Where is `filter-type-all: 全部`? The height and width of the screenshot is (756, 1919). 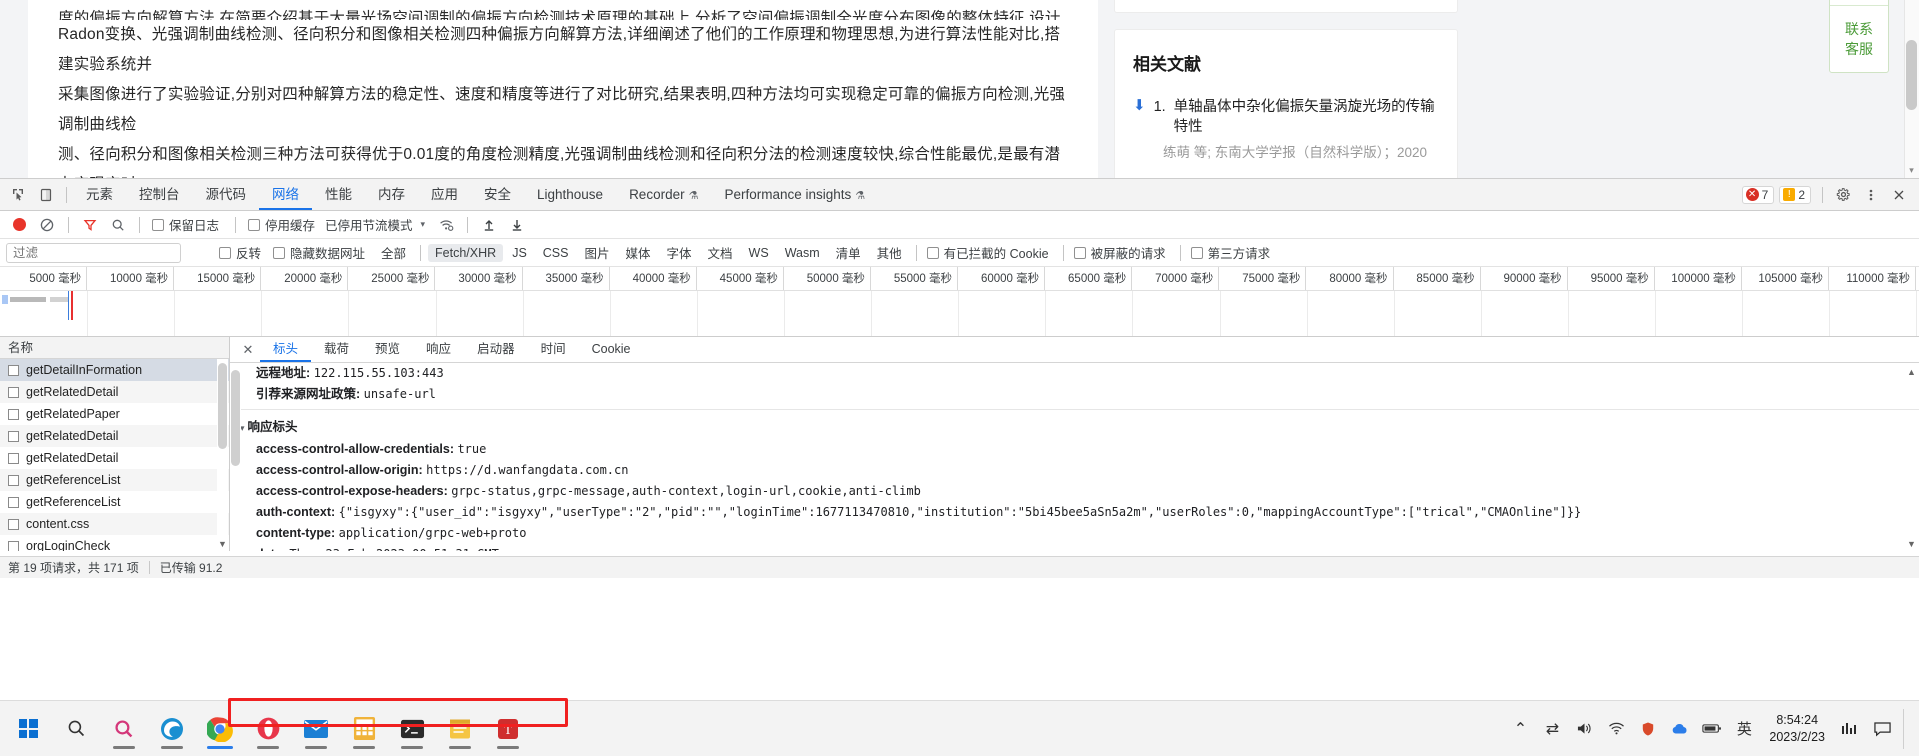 filter-type-all: 全部 is located at coordinates (393, 252).